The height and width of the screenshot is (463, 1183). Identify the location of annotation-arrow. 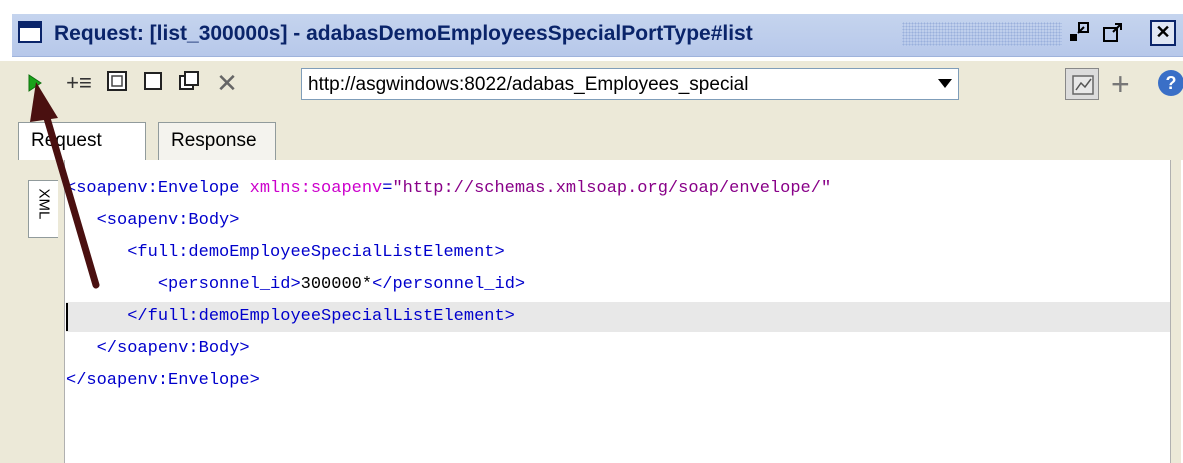
(65, 185).